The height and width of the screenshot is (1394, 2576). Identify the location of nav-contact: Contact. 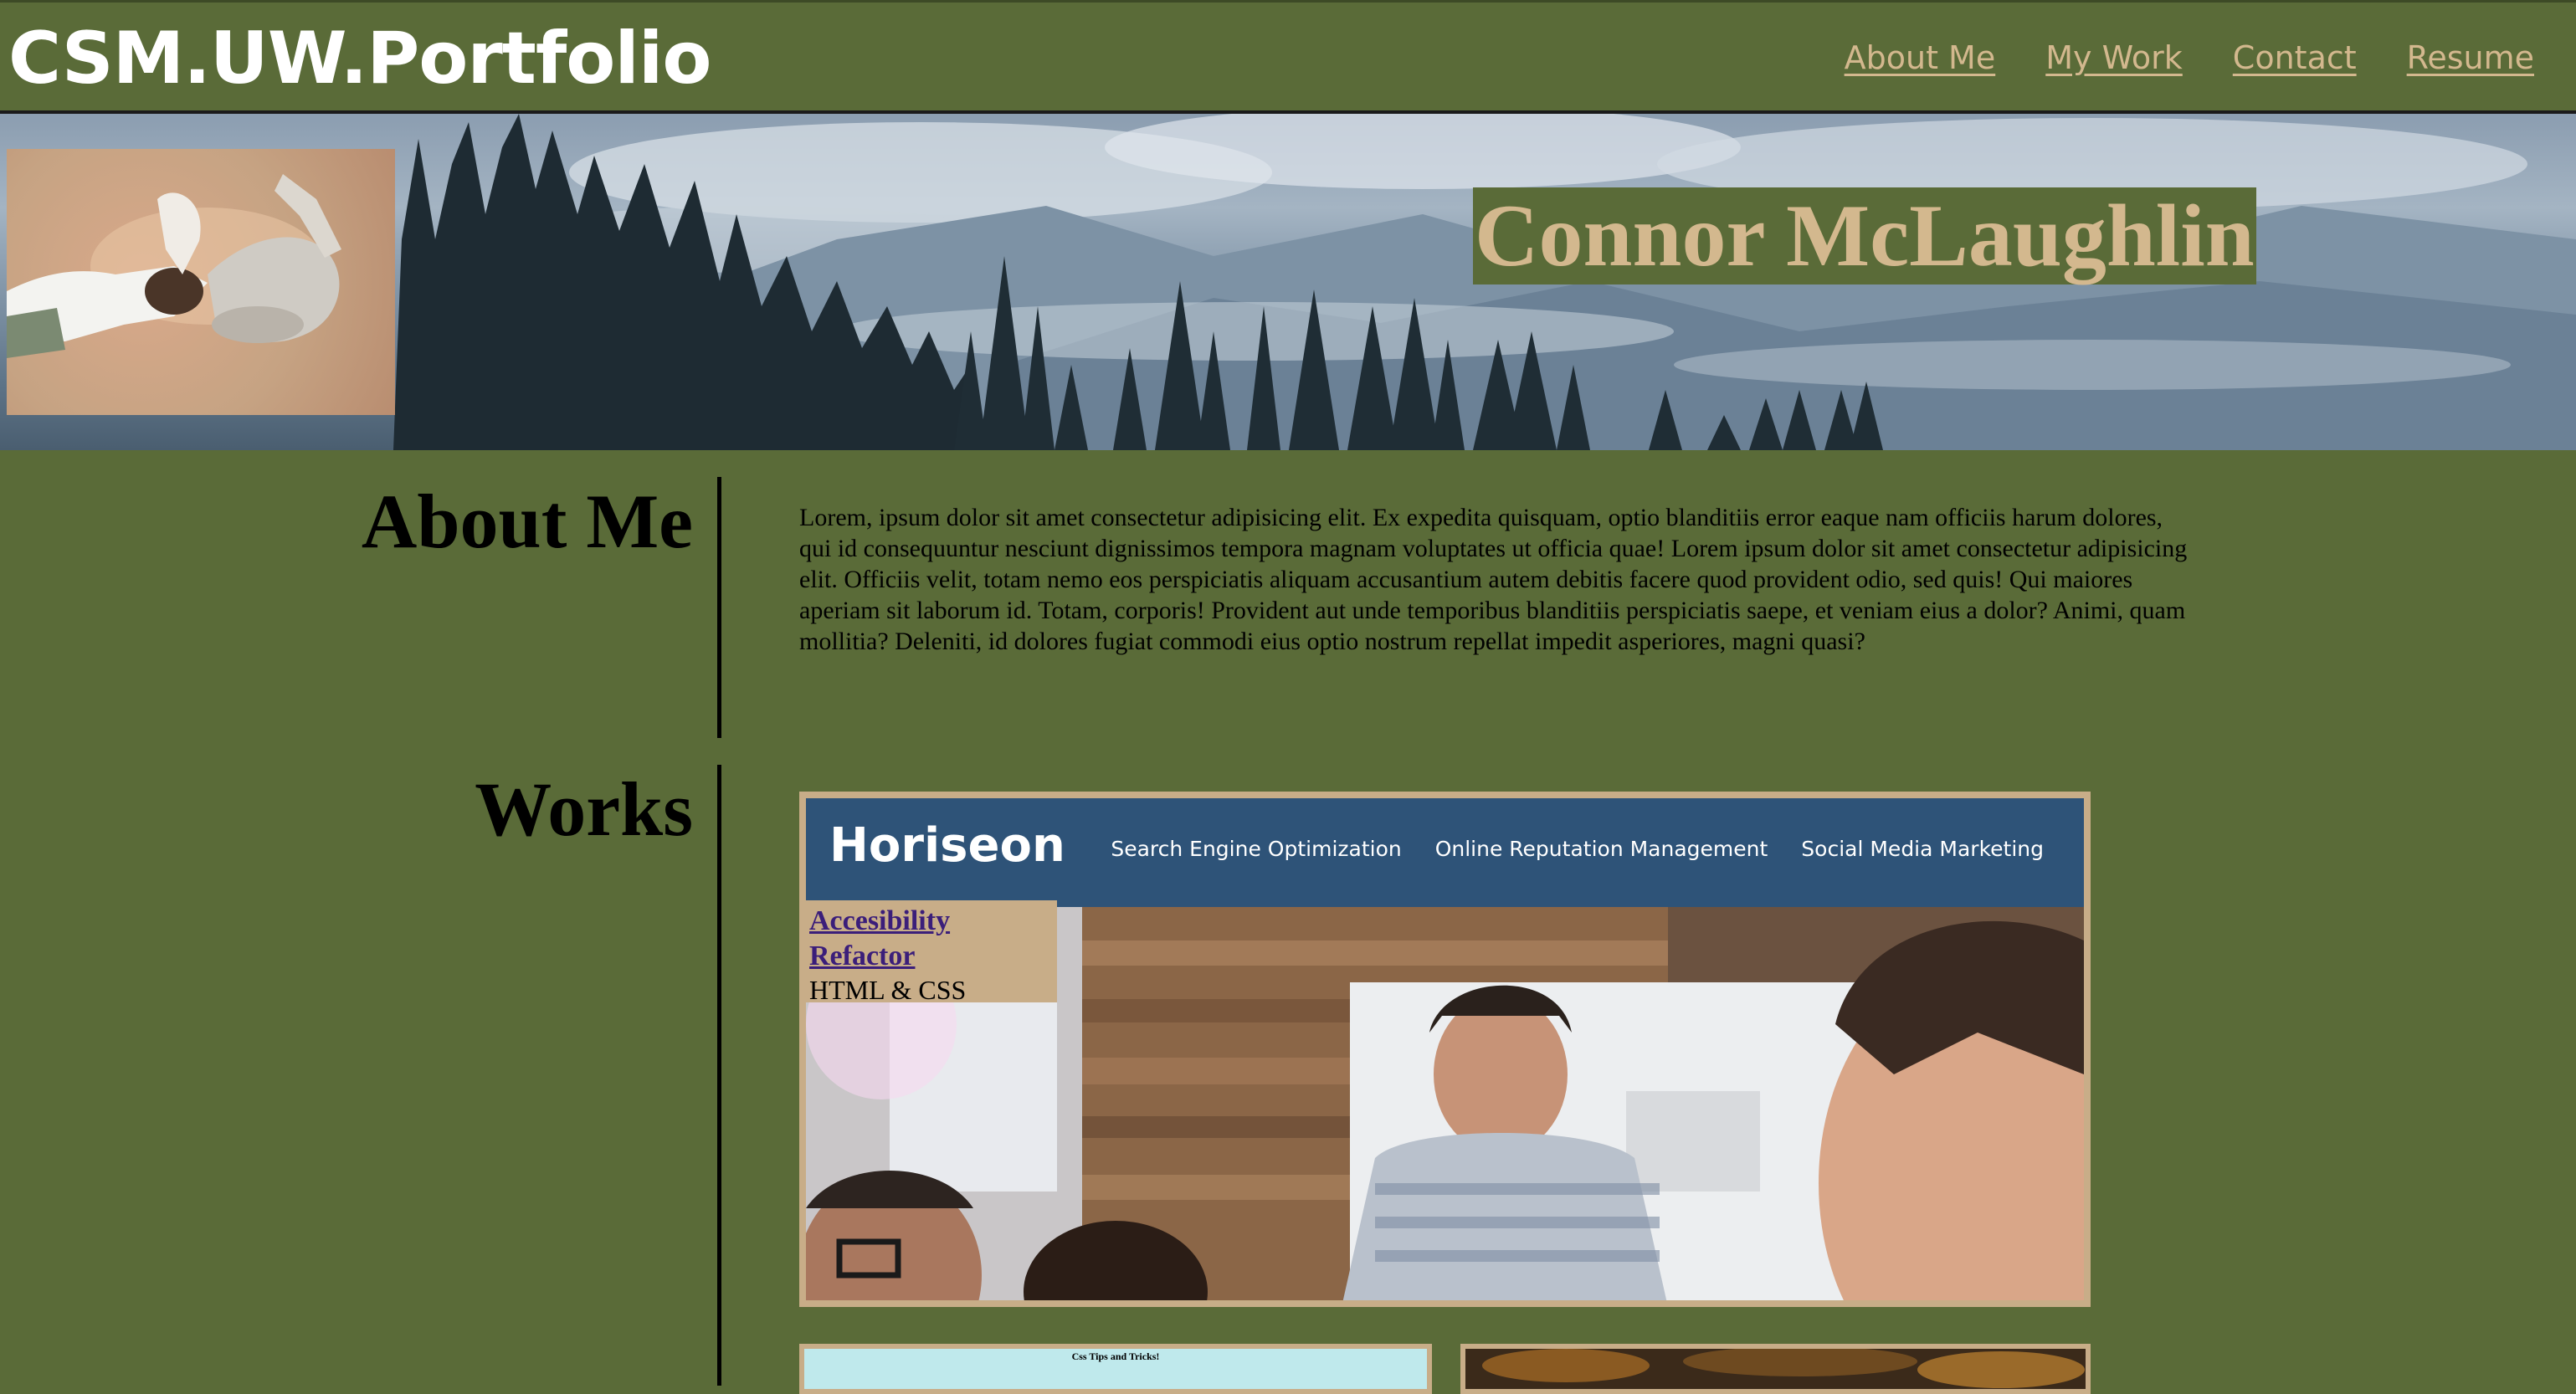
(2295, 58).